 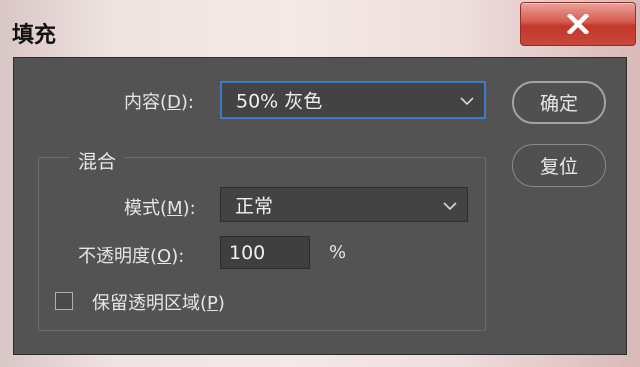 I want to click on close-icon, so click(x=578, y=24).